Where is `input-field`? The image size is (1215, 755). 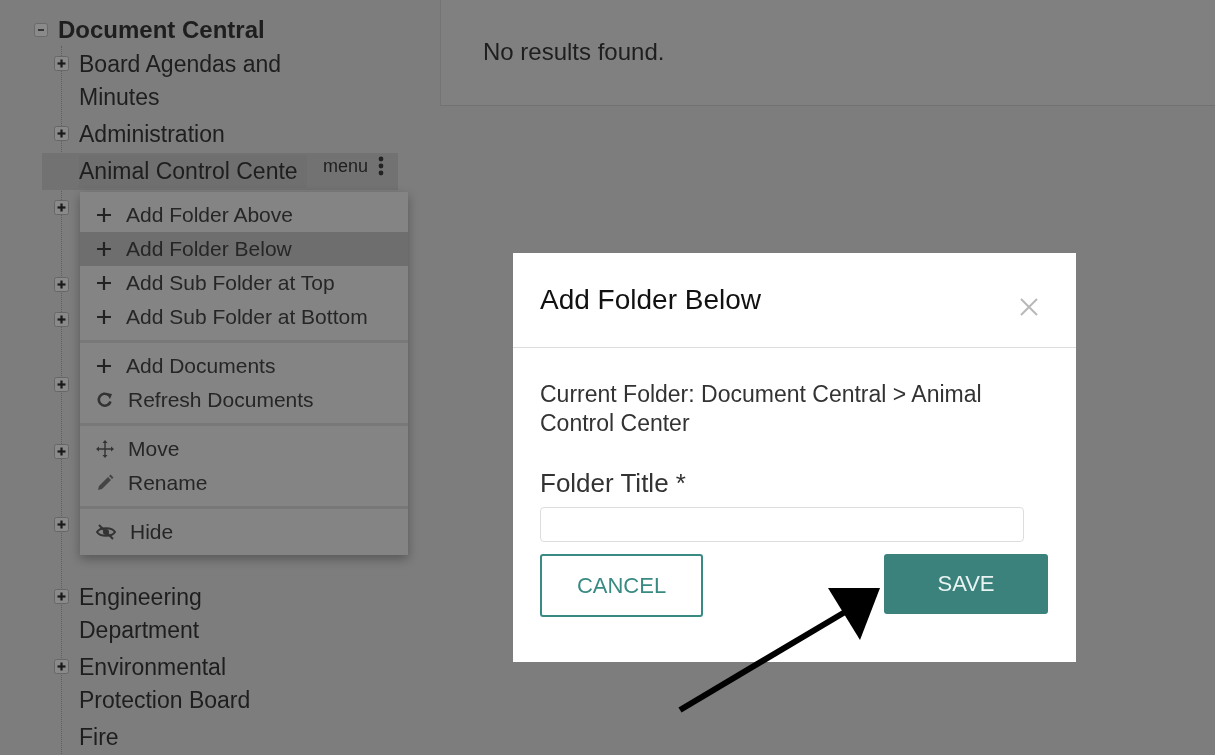
input-field is located at coordinates (782, 524).